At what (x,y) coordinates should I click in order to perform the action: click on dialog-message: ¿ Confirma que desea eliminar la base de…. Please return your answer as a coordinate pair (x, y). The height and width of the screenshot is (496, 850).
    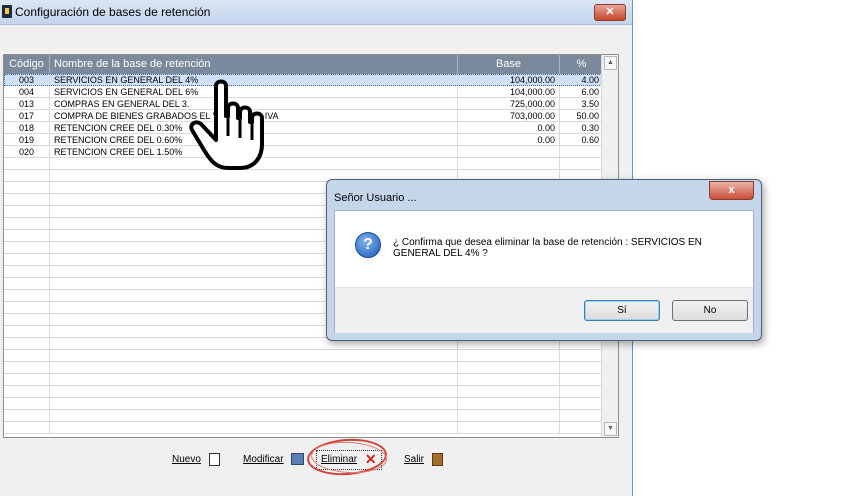
    Looking at the image, I should click on (547, 248).